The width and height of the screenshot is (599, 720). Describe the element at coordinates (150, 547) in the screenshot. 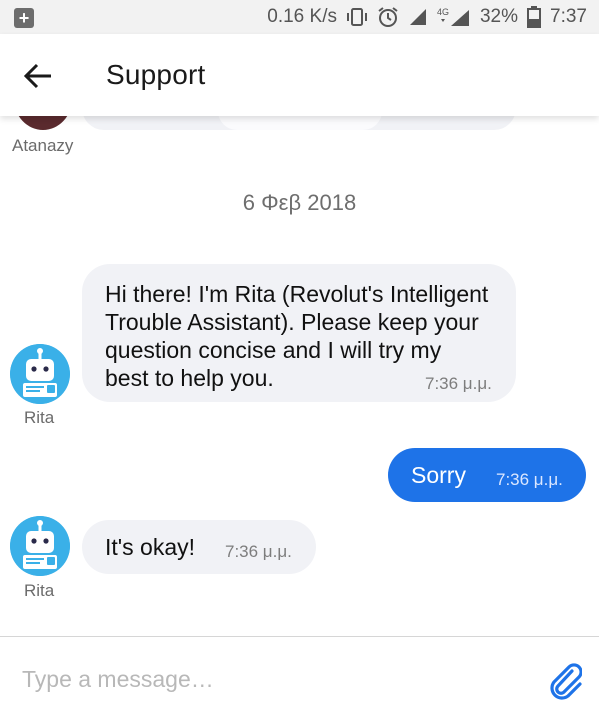

I see `message-text: It's okay!` at that location.